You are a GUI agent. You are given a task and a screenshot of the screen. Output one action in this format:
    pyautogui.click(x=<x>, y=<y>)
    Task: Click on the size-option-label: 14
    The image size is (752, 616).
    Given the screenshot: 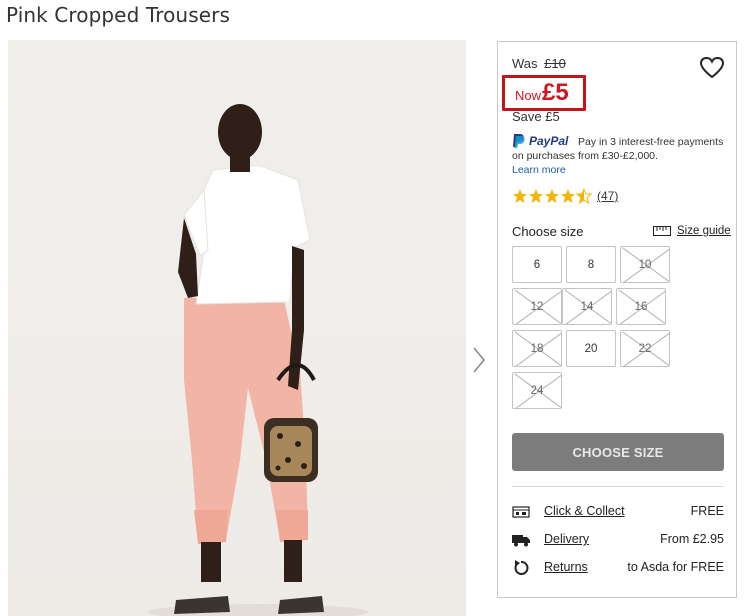 What is the action you would take?
    pyautogui.click(x=587, y=306)
    